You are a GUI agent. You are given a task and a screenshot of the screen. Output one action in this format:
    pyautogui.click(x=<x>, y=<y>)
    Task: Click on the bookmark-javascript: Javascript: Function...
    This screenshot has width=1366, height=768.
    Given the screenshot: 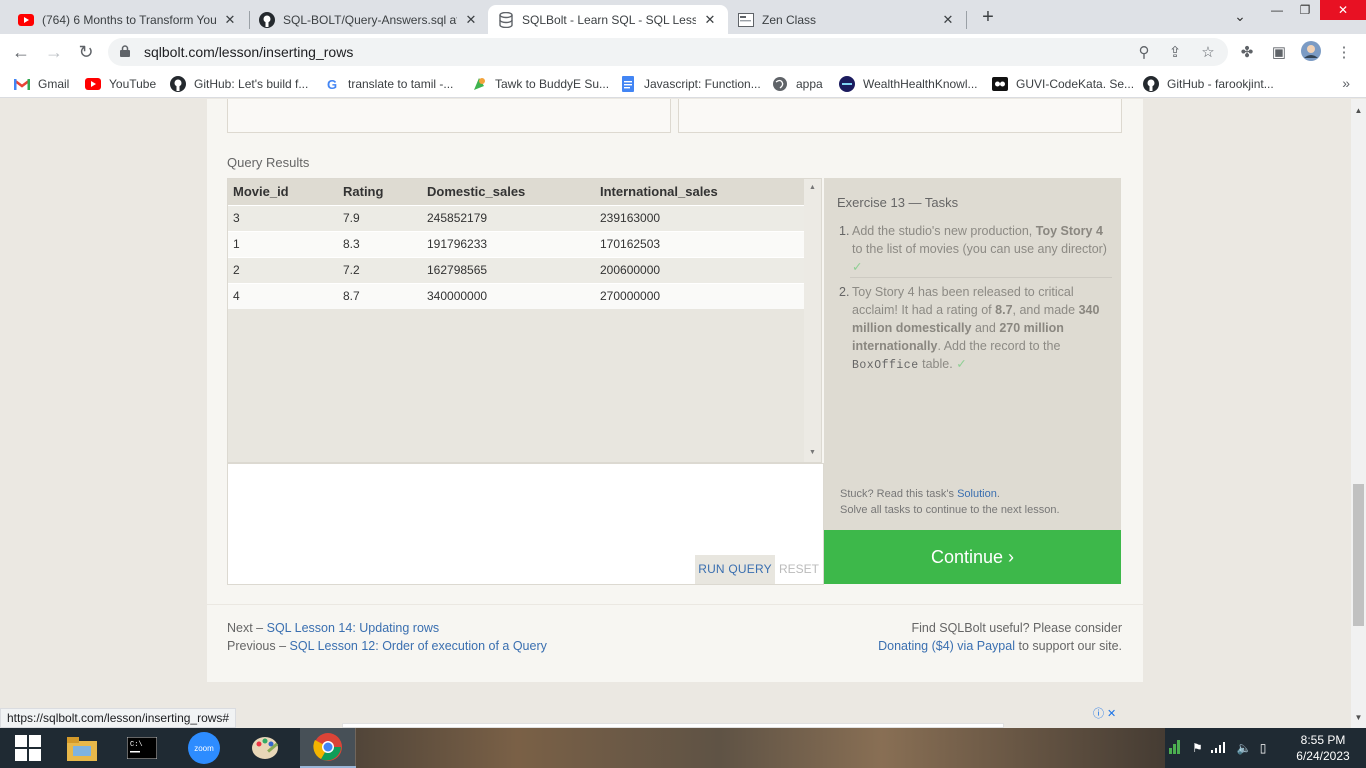 What is the action you would take?
    pyautogui.click(x=690, y=84)
    